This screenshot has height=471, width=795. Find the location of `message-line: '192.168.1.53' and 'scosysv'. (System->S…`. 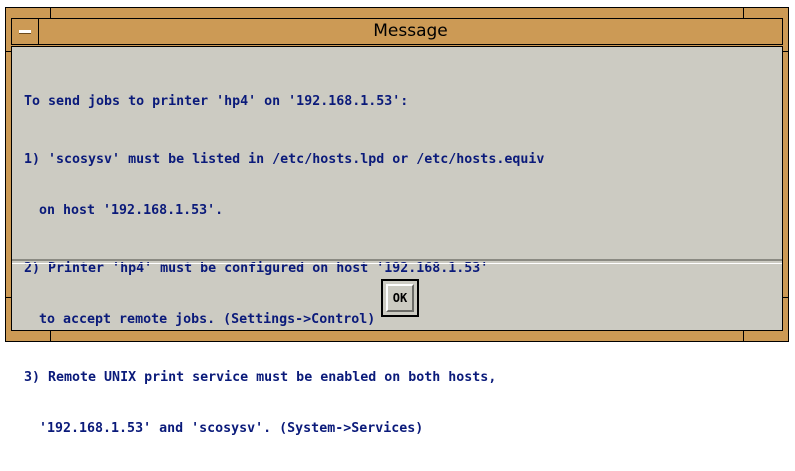

message-line: '192.168.1.53' and 'scosysv'. (System->S… is located at coordinates (231, 428).